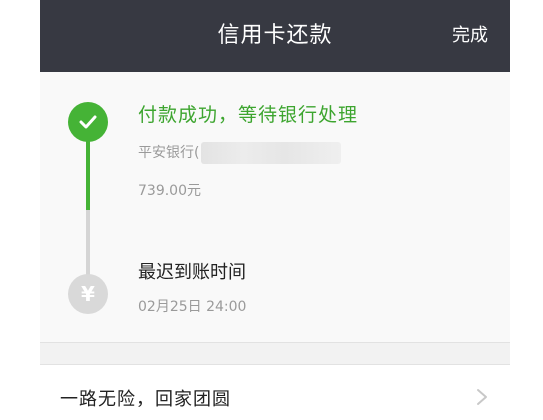  Describe the element at coordinates (248, 115) in the screenshot. I see `payment-status-title: 付款成功，等待银行处理` at that location.